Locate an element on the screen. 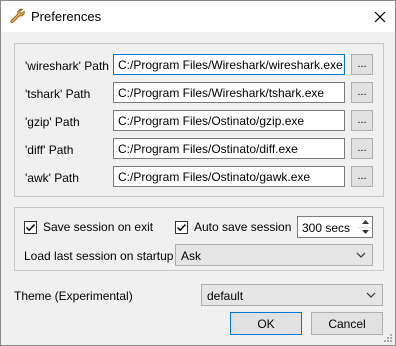 The image size is (396, 346). chevron-up-icon is located at coordinates (365, 222).